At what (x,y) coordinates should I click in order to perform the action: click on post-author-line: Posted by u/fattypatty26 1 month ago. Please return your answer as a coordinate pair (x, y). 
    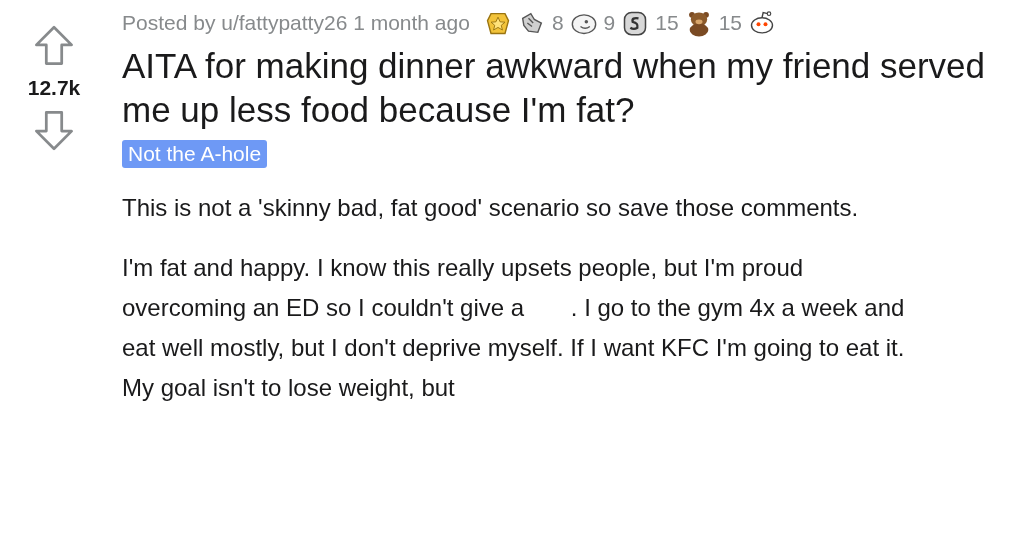
    Looking at the image, I should click on (296, 23).